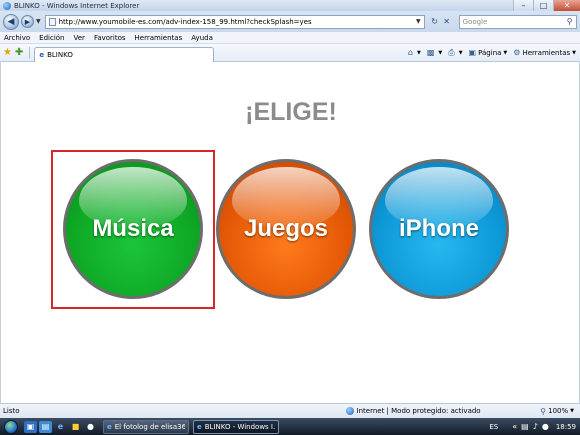 The height and width of the screenshot is (435, 580). What do you see at coordinates (418, 411) in the screenshot?
I see `zone-label: Internet | Modo protegido: activado` at bounding box center [418, 411].